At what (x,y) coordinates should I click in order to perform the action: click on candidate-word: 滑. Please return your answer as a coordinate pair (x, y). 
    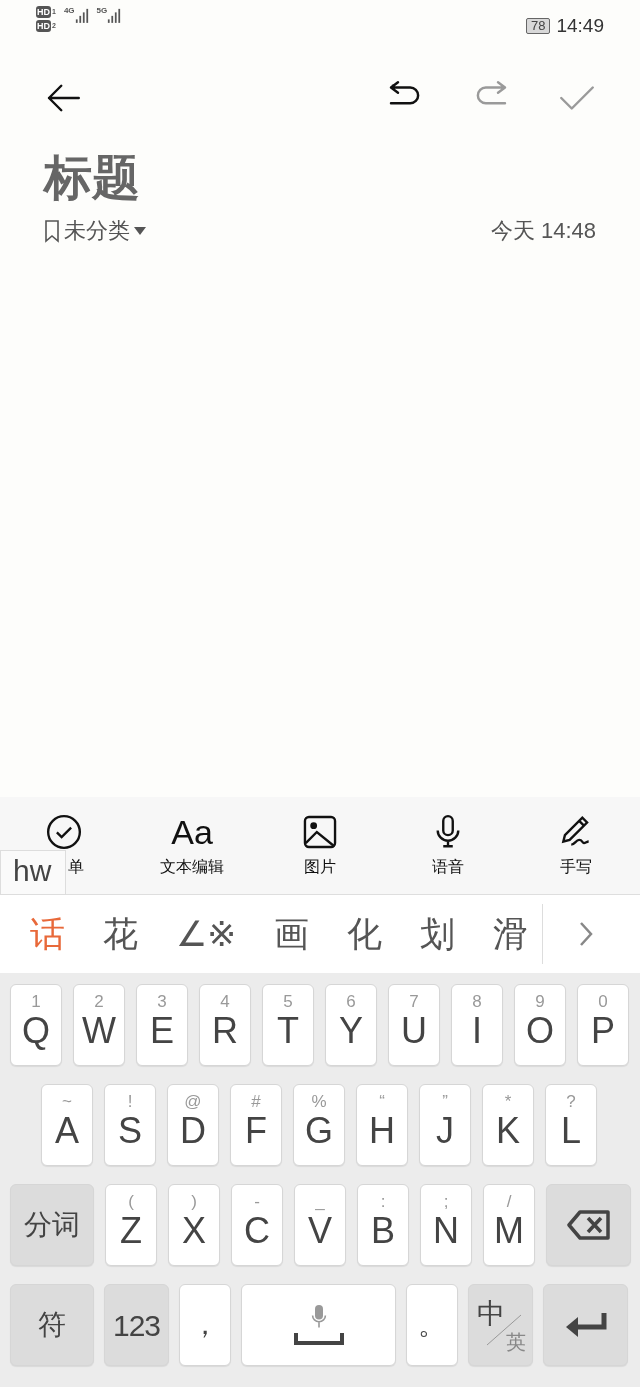
    Looking at the image, I should click on (510, 934).